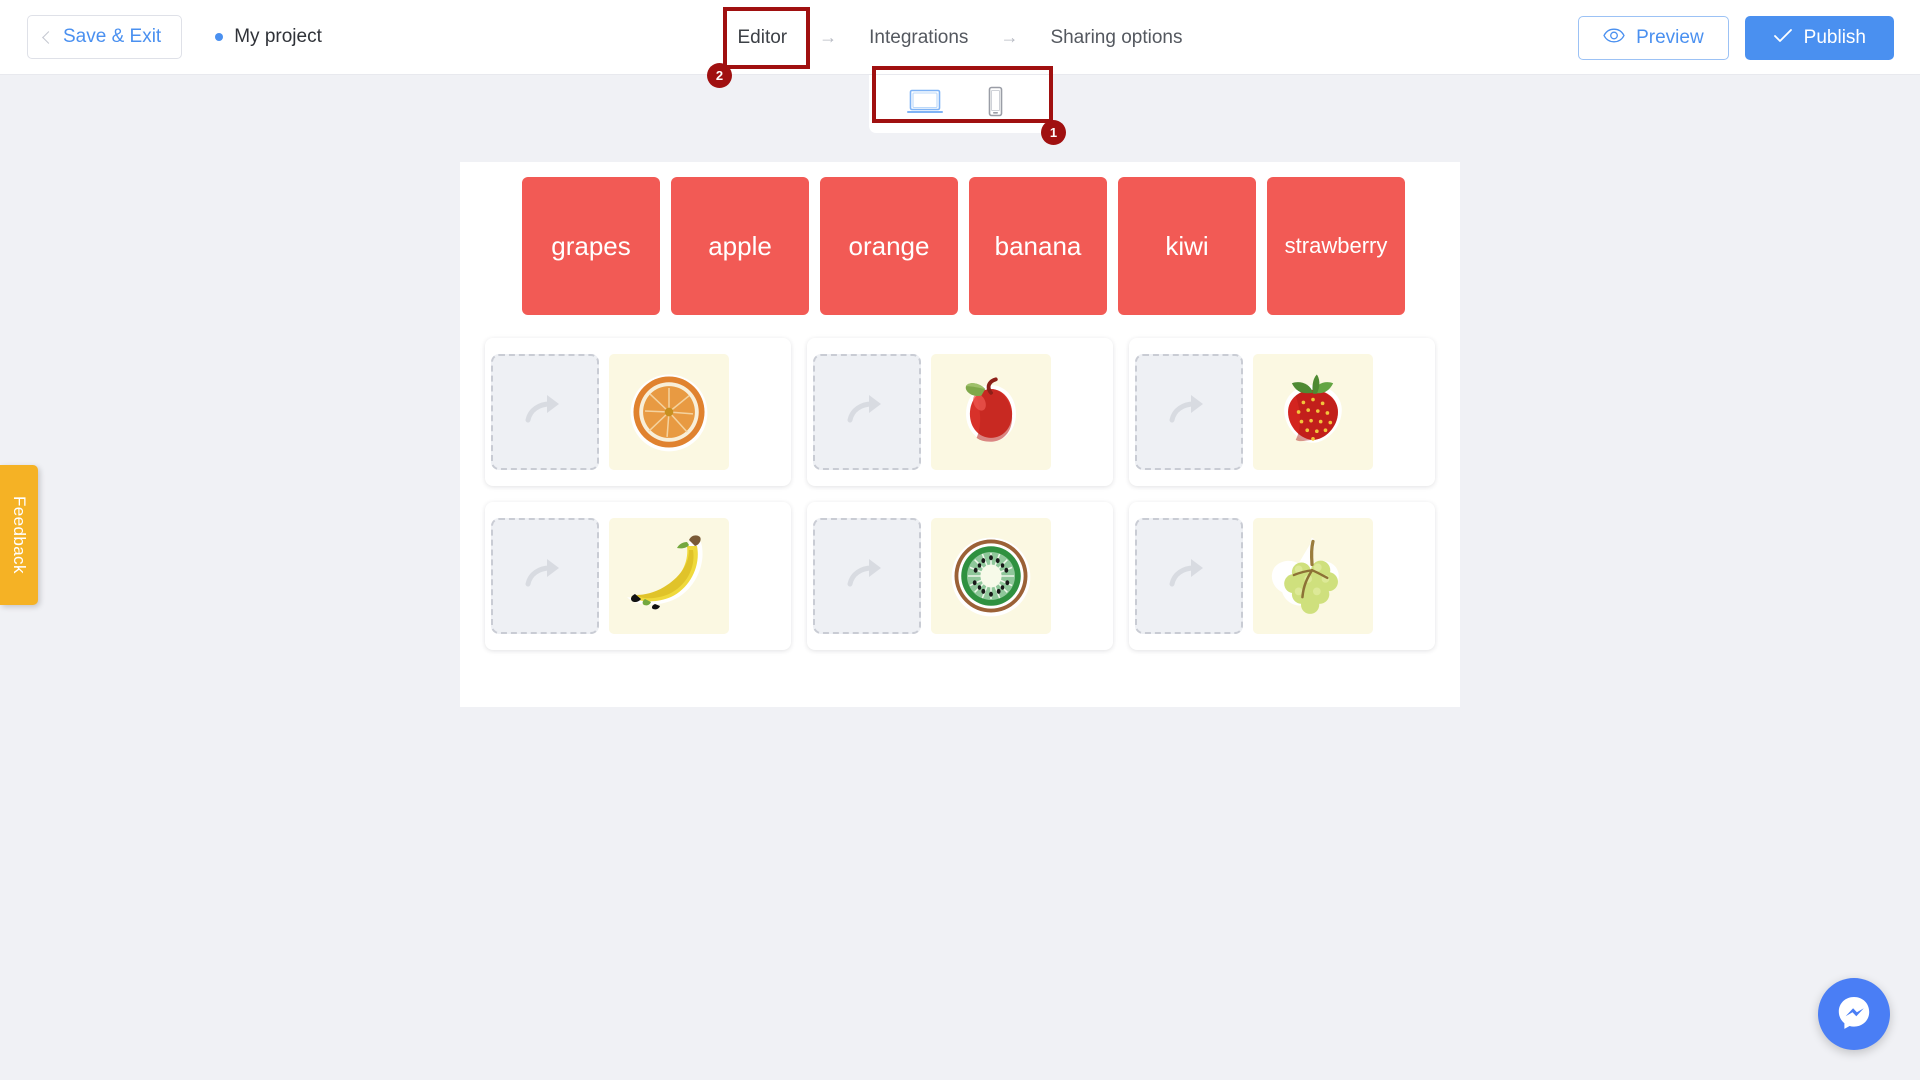 Image resolution: width=1920 pixels, height=1080 pixels. I want to click on dropzone-apple, so click(867, 412).